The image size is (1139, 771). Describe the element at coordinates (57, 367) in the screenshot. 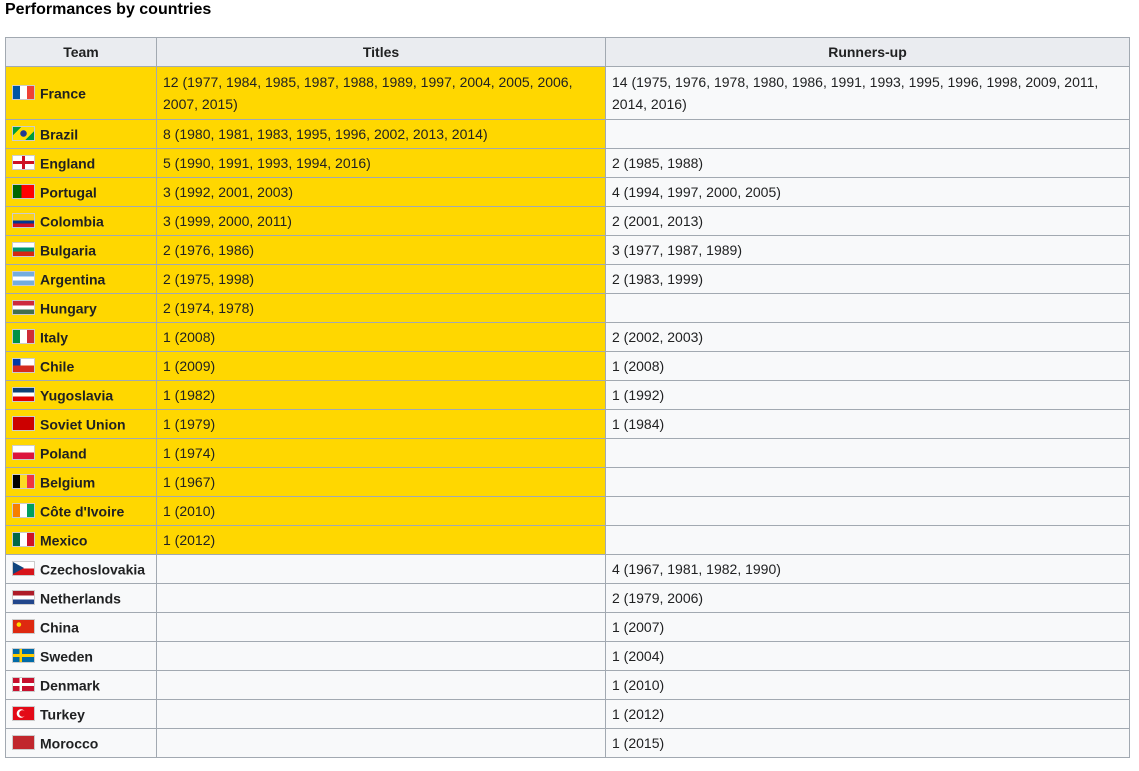

I see `team-name-link: Chile` at that location.